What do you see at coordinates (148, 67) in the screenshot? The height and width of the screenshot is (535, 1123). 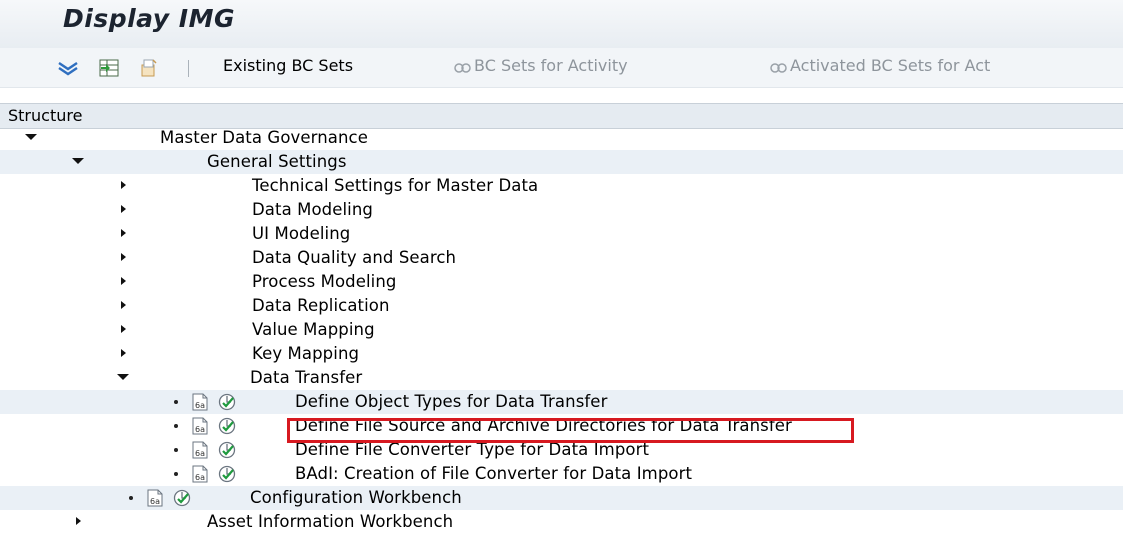 I see `documentation-icon` at bounding box center [148, 67].